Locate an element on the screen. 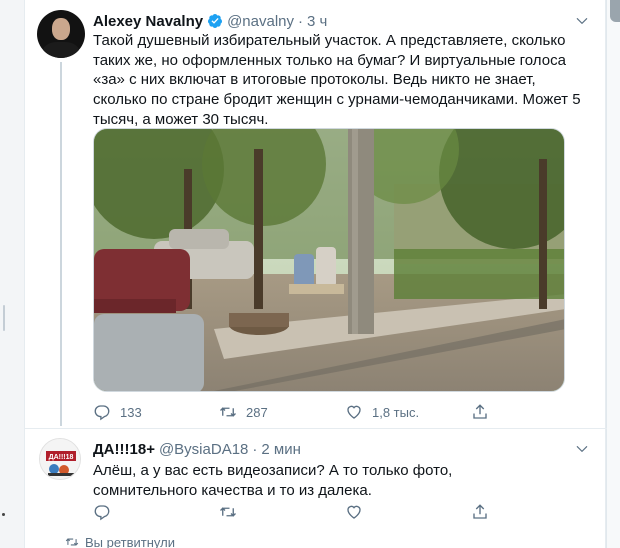 Image resolution: width=620 pixels, height=548 pixels. like-count: 1,8 тыс. is located at coordinates (396, 412).